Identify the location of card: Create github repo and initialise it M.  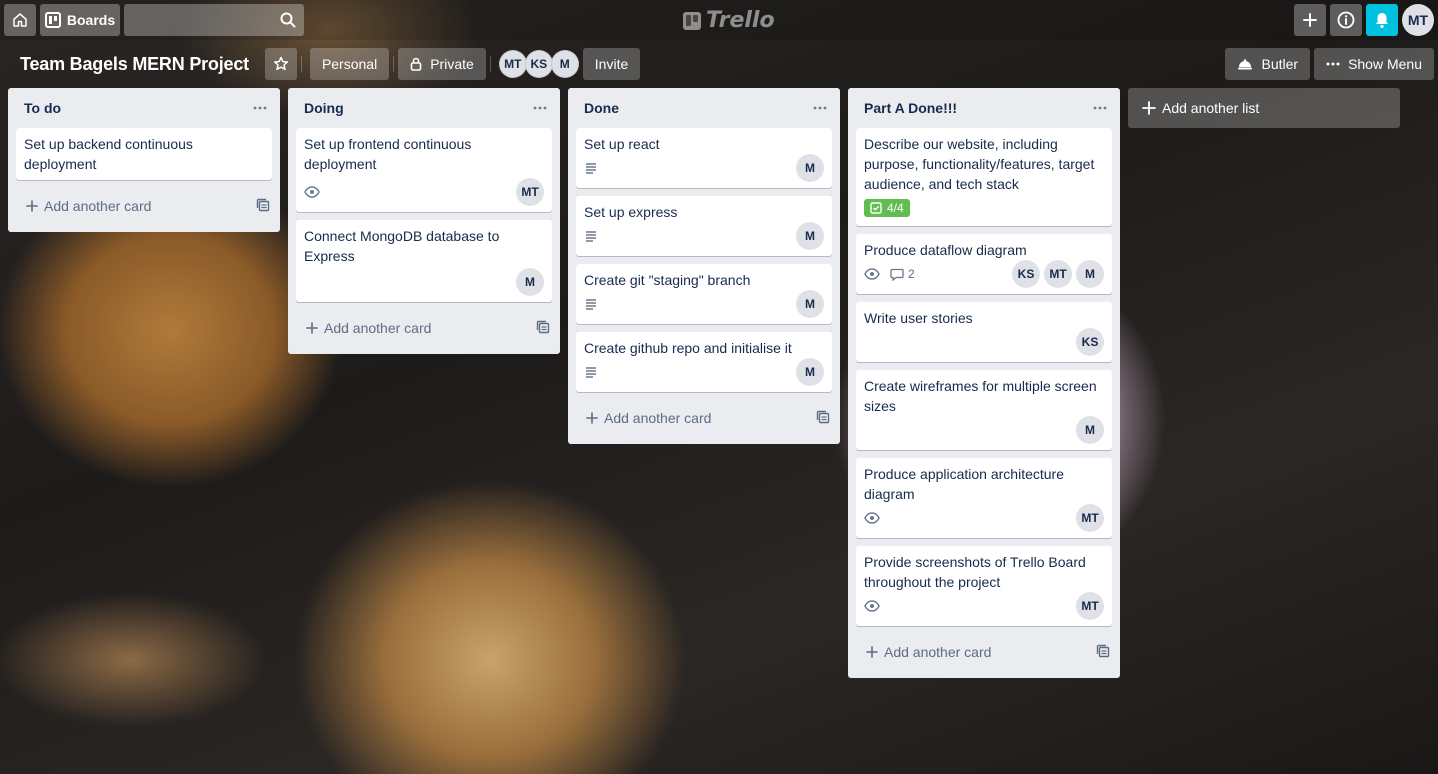
(704, 362).